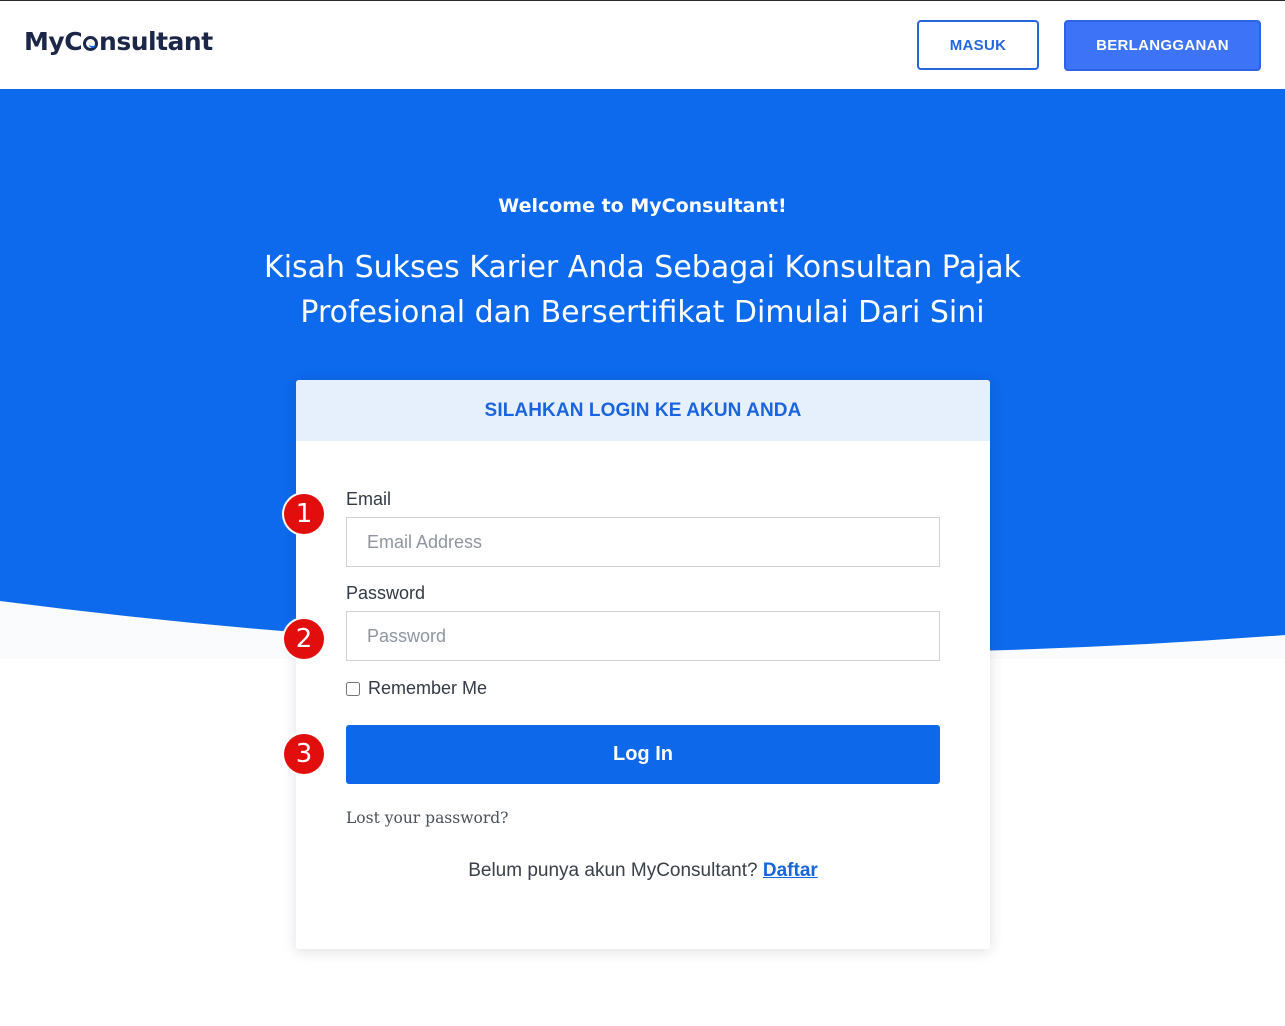  Describe the element at coordinates (44, 41) in the screenshot. I see `logo-text-prefix: My` at that location.